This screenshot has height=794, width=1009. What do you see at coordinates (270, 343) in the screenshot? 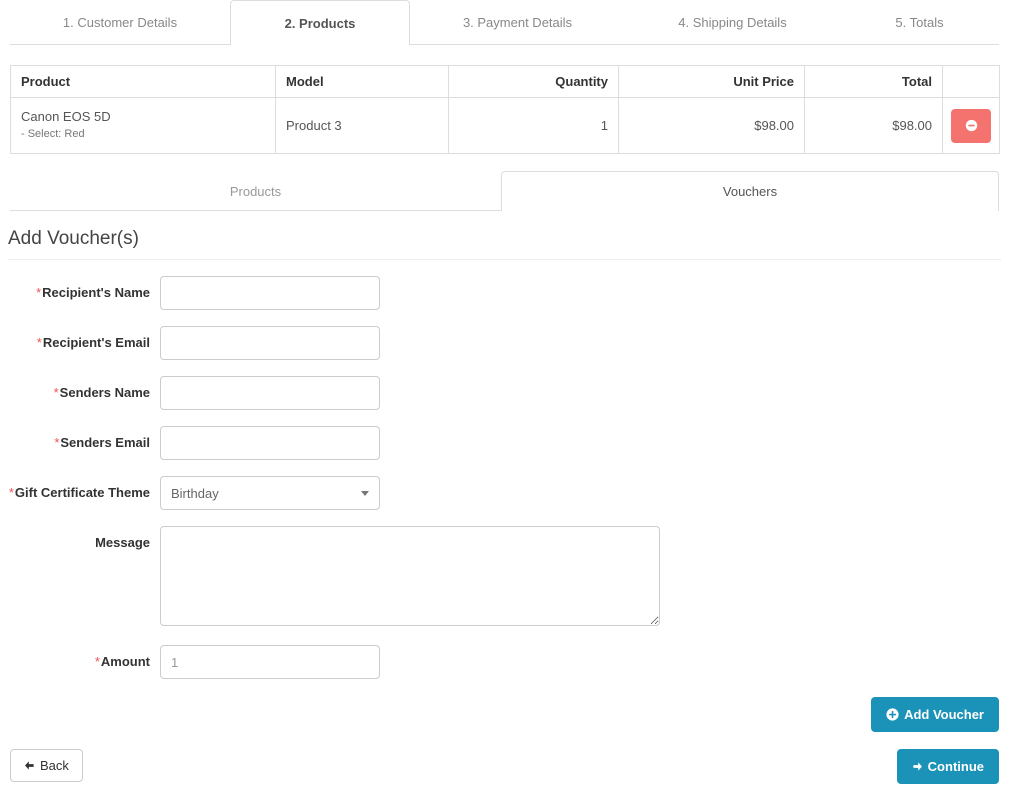
I see `recipient-email-input` at bounding box center [270, 343].